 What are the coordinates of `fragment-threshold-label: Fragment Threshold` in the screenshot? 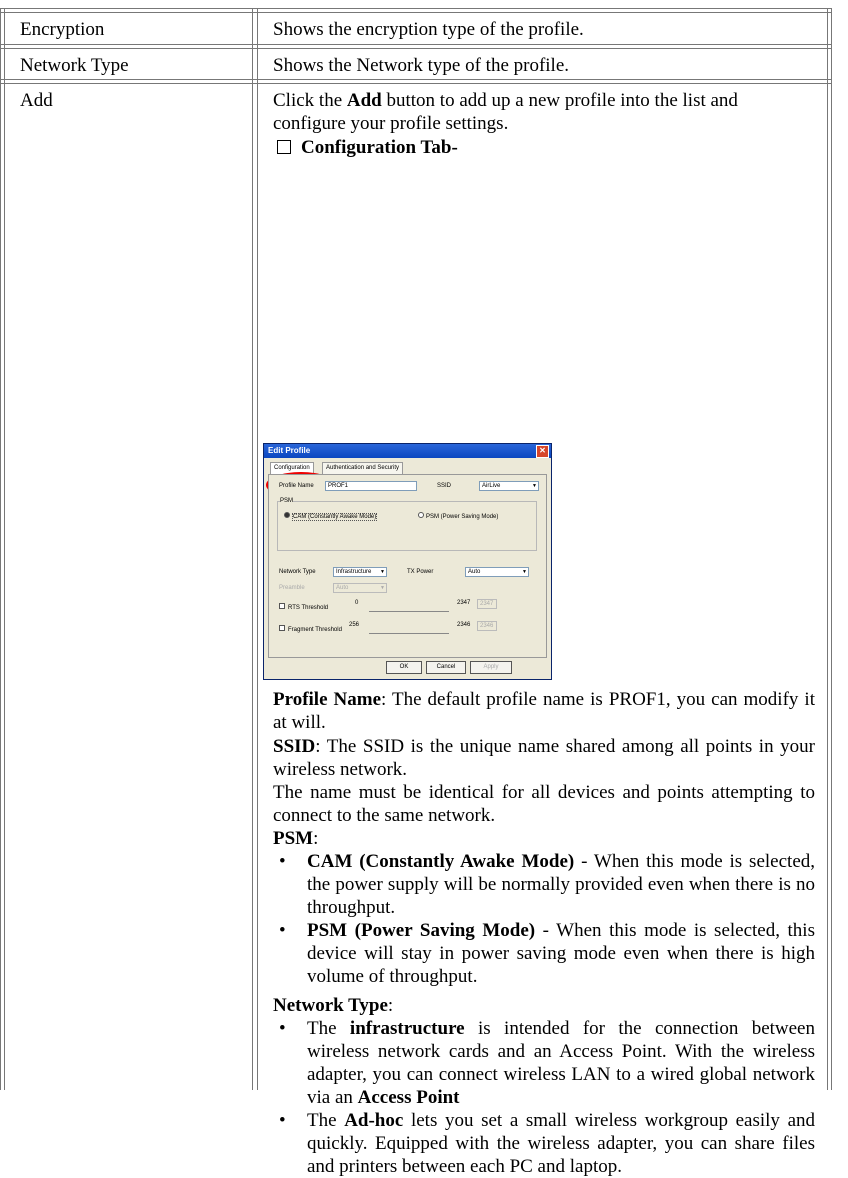 It's located at (315, 630).